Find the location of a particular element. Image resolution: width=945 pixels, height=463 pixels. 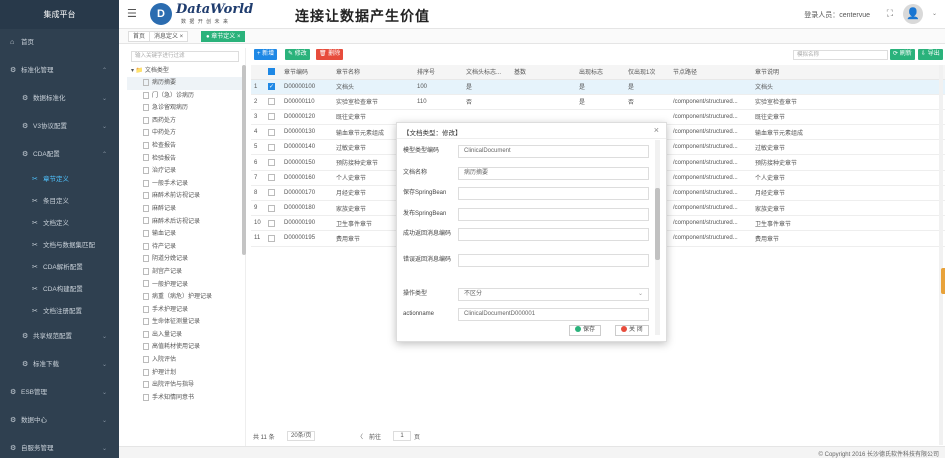

page-size-select: 20条/页 is located at coordinates (301, 436).